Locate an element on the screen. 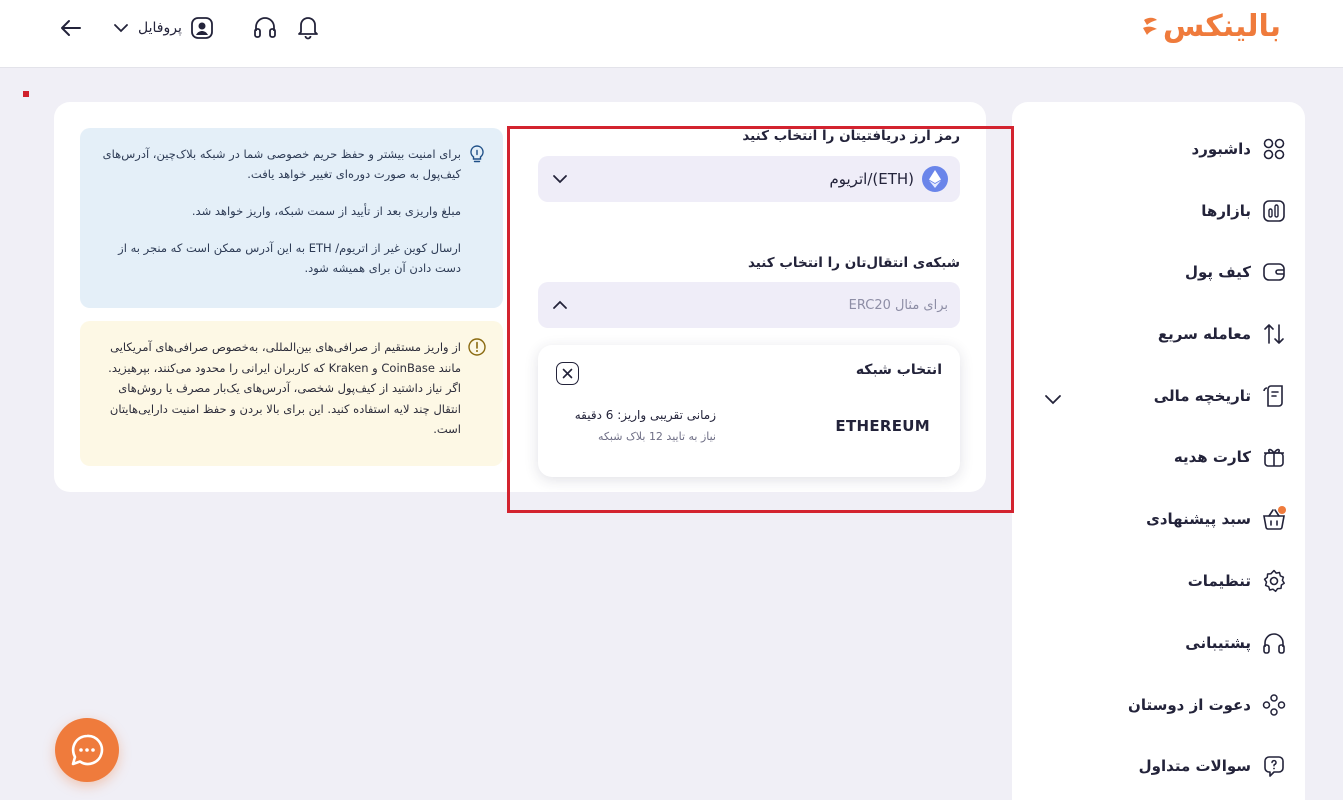 This screenshot has height=800, width=1343. network-name: ETHEREUM is located at coordinates (882, 426).